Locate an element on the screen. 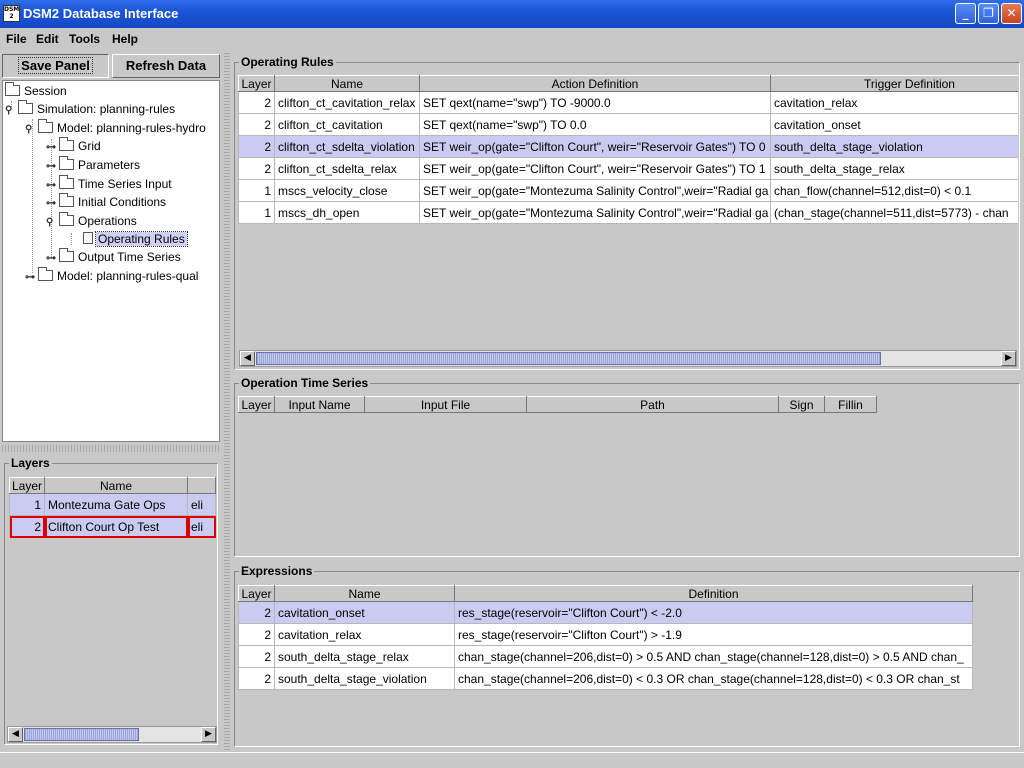 Image resolution: width=1024 pixels, height=768 pixels. layers-hscrollbar: ◀ ▶ is located at coordinates (112, 734).